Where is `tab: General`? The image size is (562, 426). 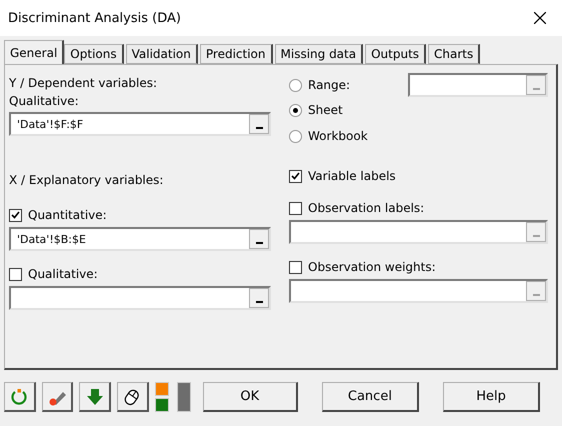
tab: General is located at coordinates (34, 52).